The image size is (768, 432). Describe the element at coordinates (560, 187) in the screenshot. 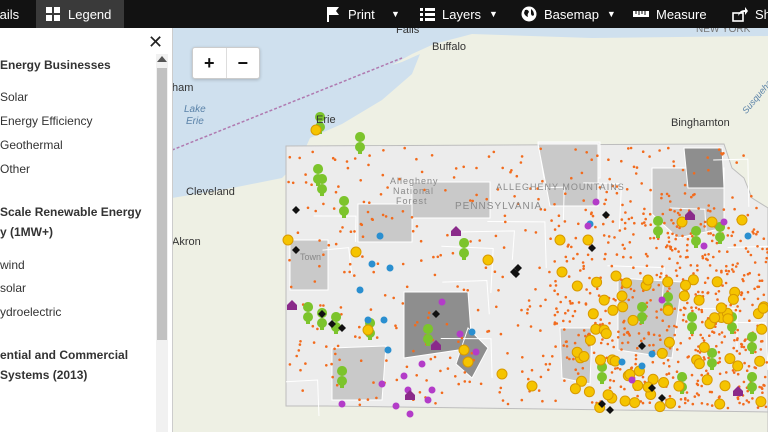

I see `map-label-allegheny-mountains: ALLEGHENY MOUNTAINS` at that location.